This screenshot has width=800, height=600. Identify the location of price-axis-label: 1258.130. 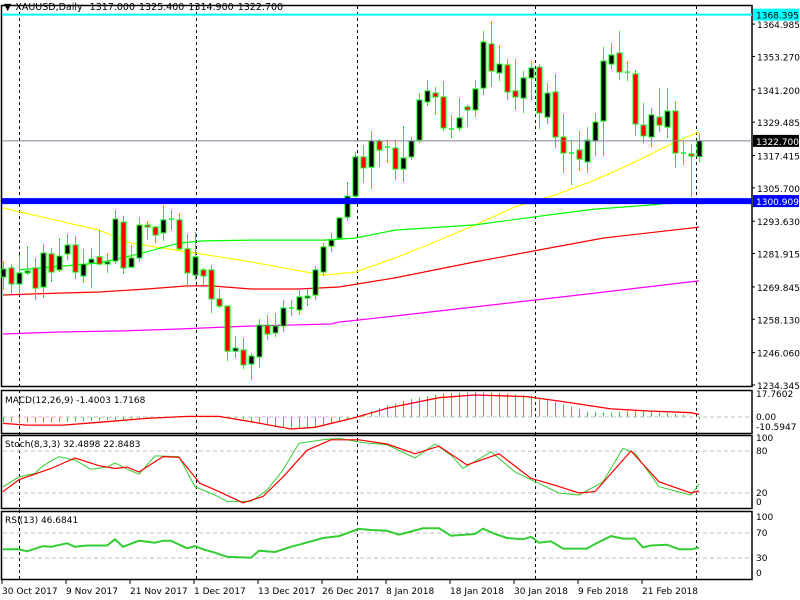
(778, 321).